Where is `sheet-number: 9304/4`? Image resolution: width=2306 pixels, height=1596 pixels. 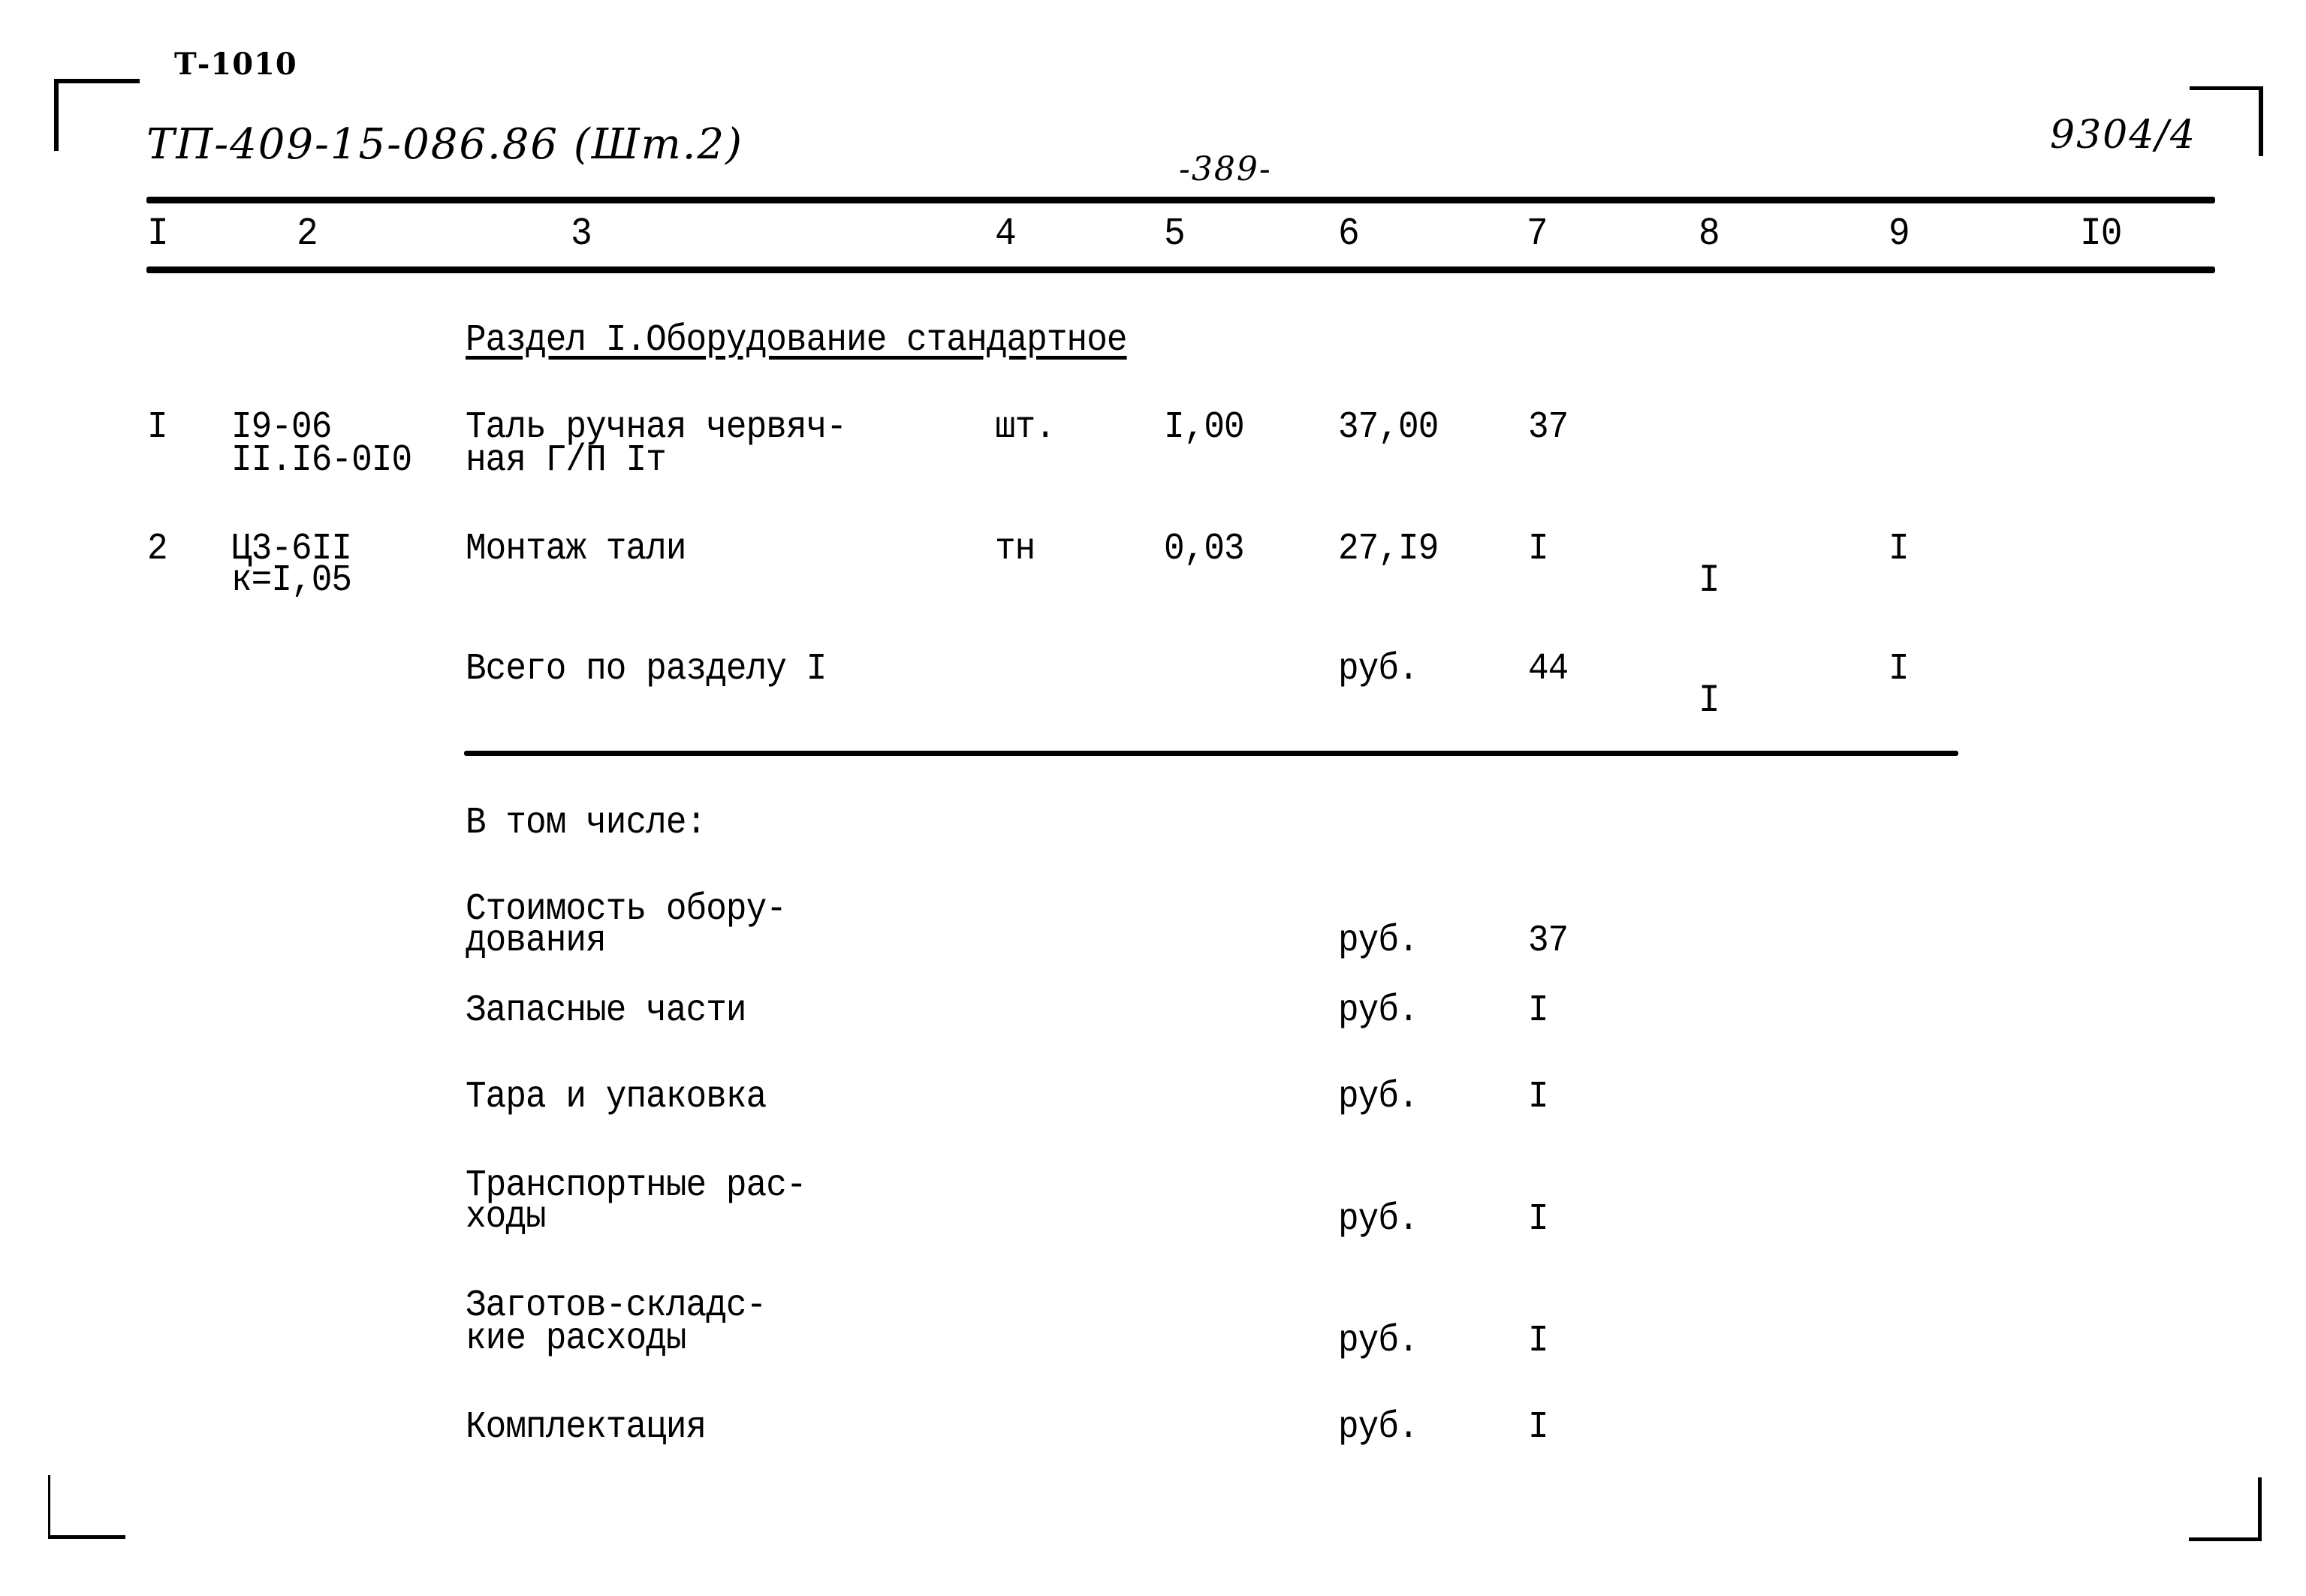
sheet-number: 9304/4 is located at coordinates (2123, 135).